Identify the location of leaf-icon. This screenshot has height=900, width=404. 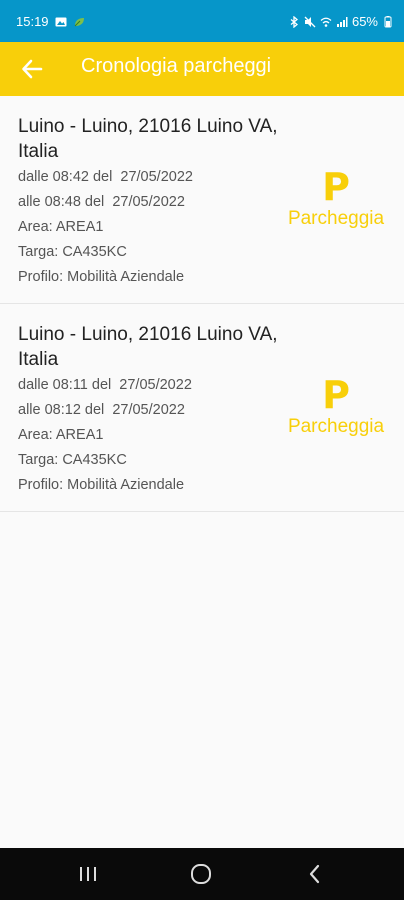
(79, 22).